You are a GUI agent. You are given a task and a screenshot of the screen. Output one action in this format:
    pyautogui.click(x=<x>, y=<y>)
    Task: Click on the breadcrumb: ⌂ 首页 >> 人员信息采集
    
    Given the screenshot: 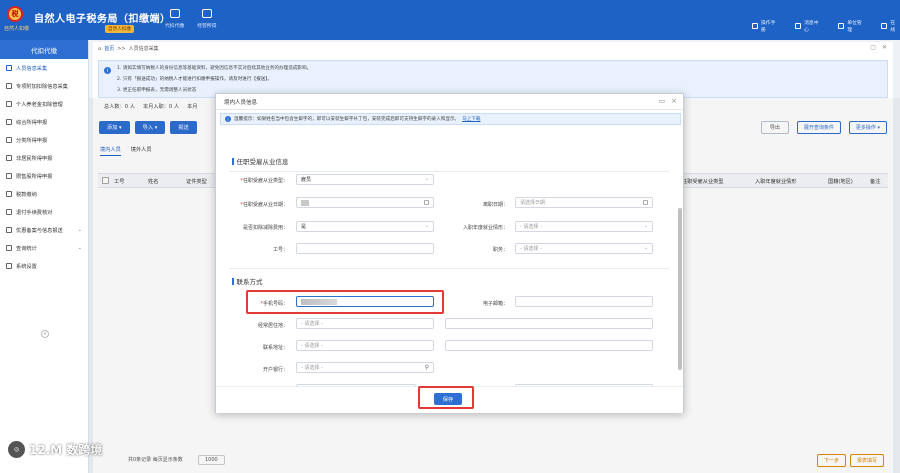 What is the action you would take?
    pyautogui.click(x=128, y=49)
    